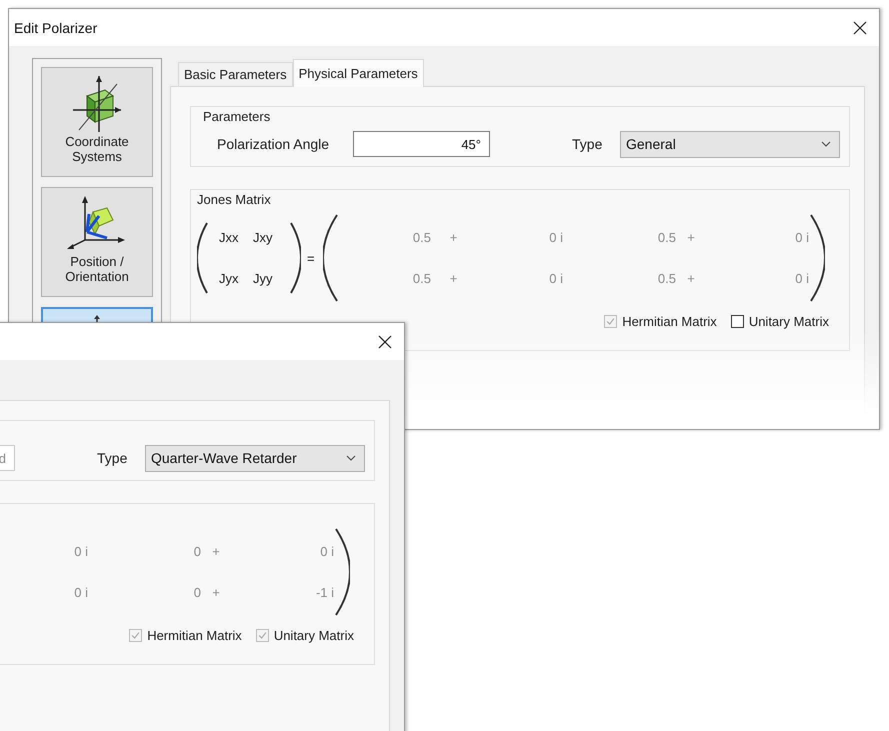 The height and width of the screenshot is (731, 889). What do you see at coordinates (273, 144) in the screenshot?
I see `field-label: Polarization Angle` at bounding box center [273, 144].